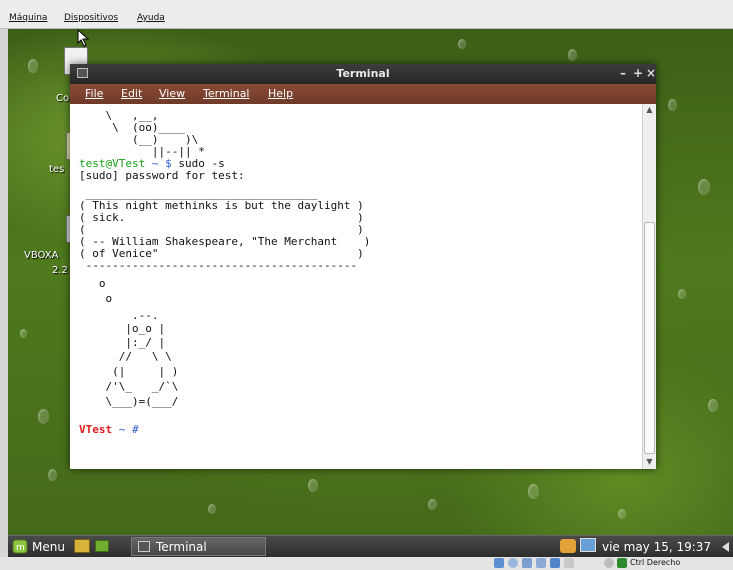 This screenshot has height=570, width=733. I want to click on menu-help: Help, so click(280, 93).